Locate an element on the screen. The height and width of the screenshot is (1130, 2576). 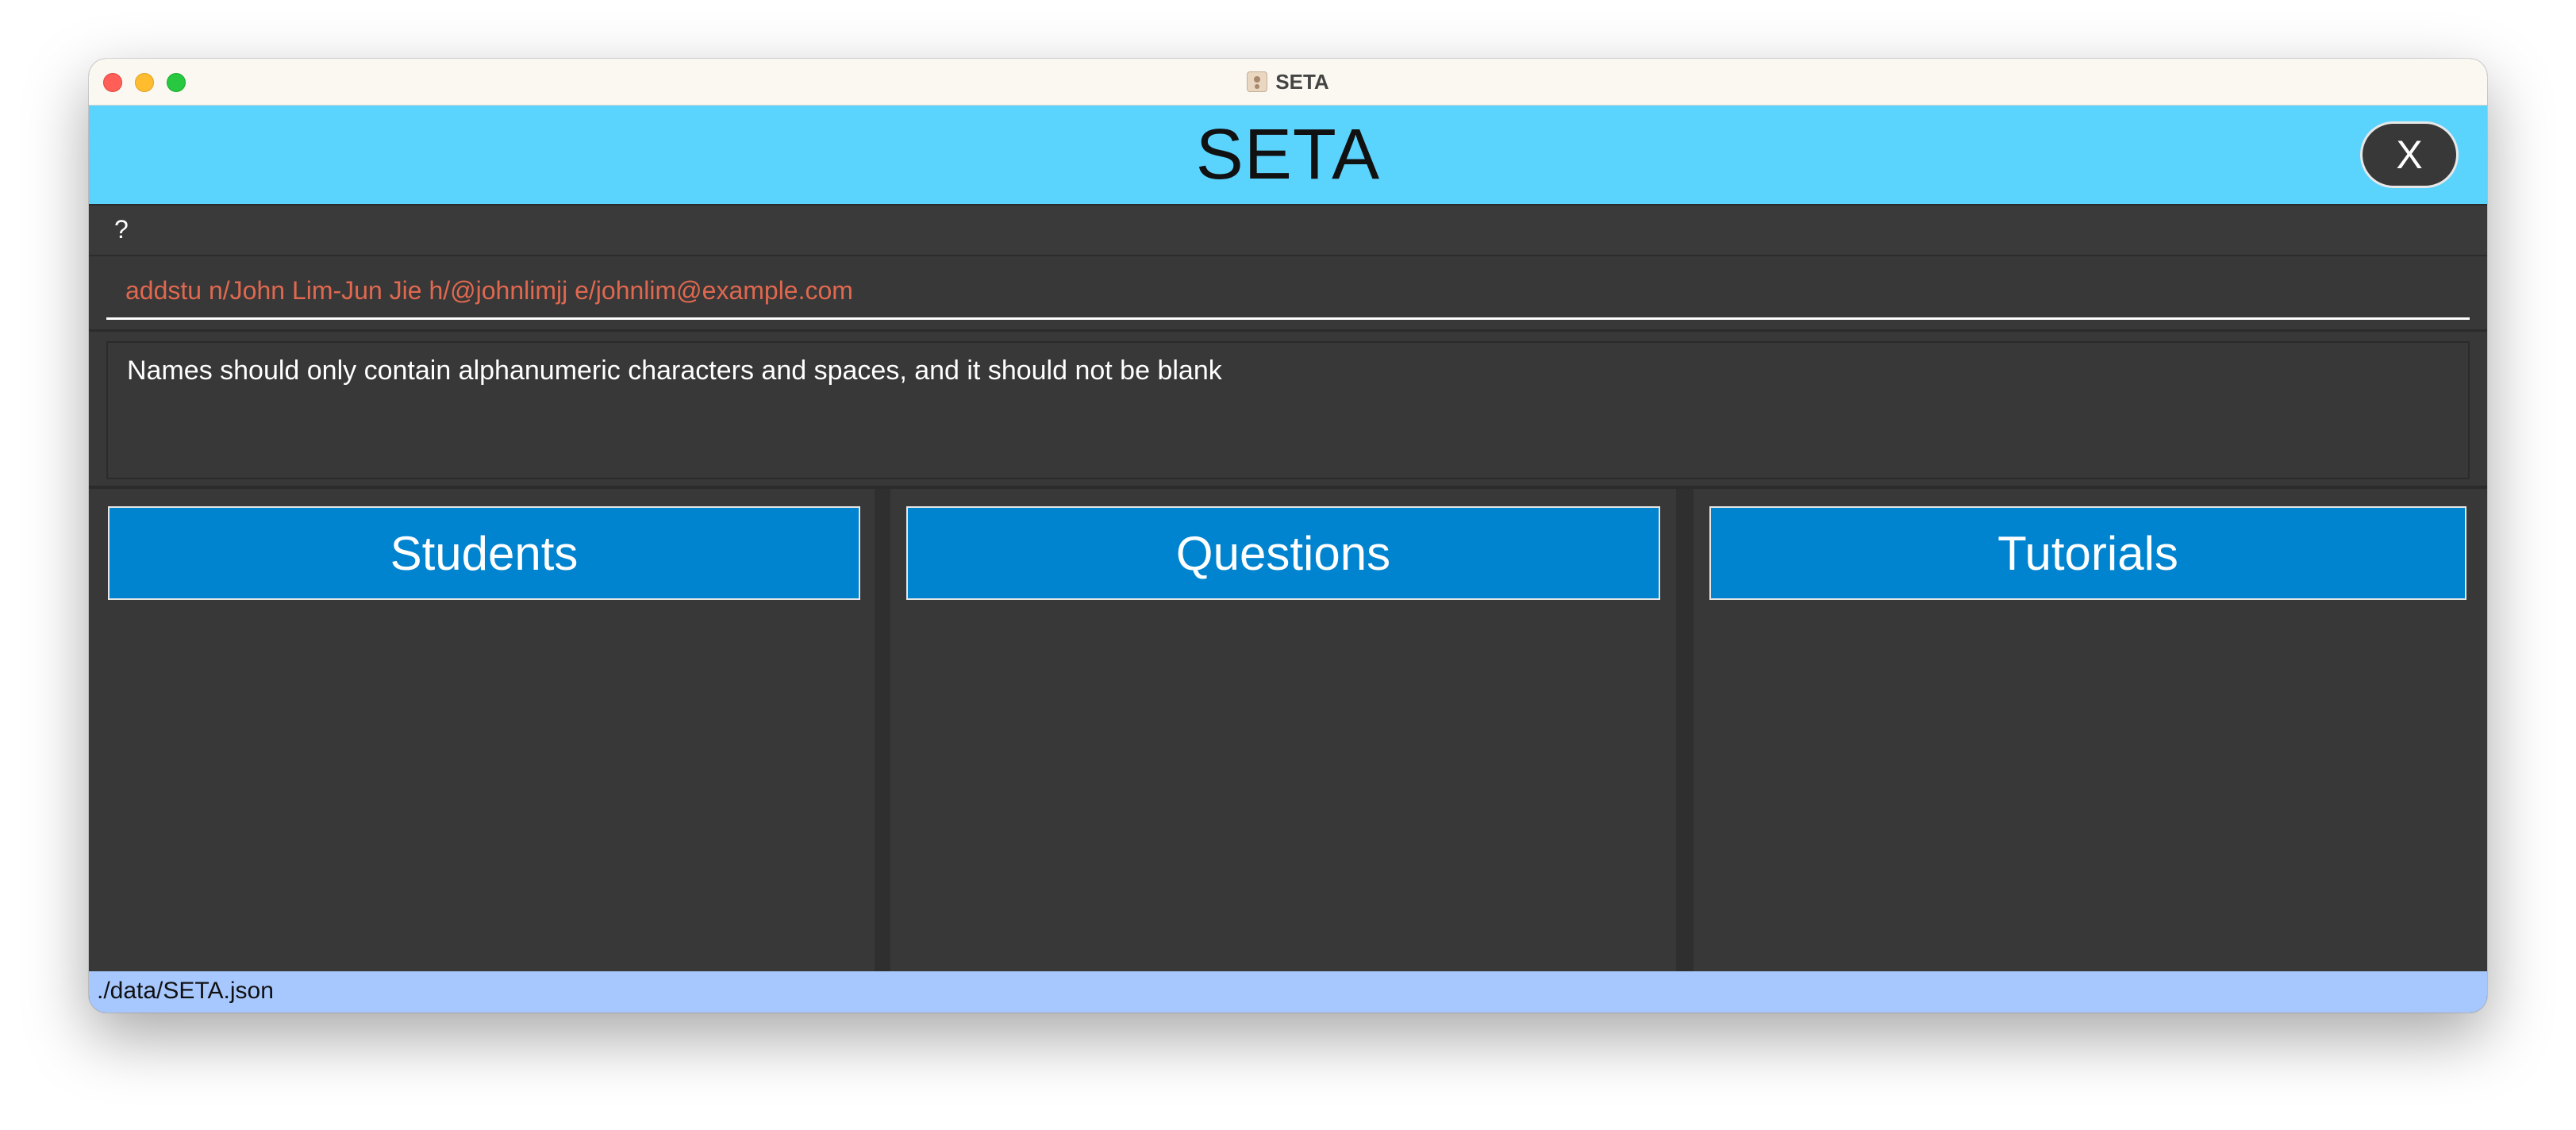
save-file-path: ./data/SETA.json is located at coordinates (185, 991).